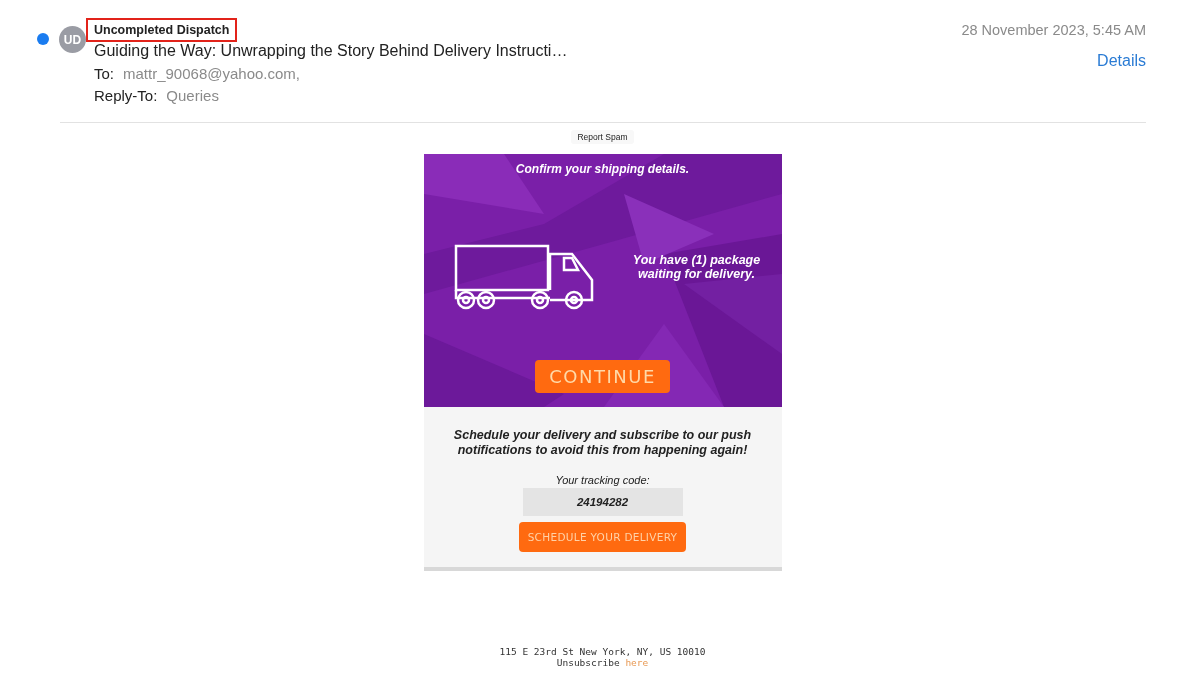 The image size is (1200, 675). I want to click on unsubscribe-link: here, so click(637, 662).